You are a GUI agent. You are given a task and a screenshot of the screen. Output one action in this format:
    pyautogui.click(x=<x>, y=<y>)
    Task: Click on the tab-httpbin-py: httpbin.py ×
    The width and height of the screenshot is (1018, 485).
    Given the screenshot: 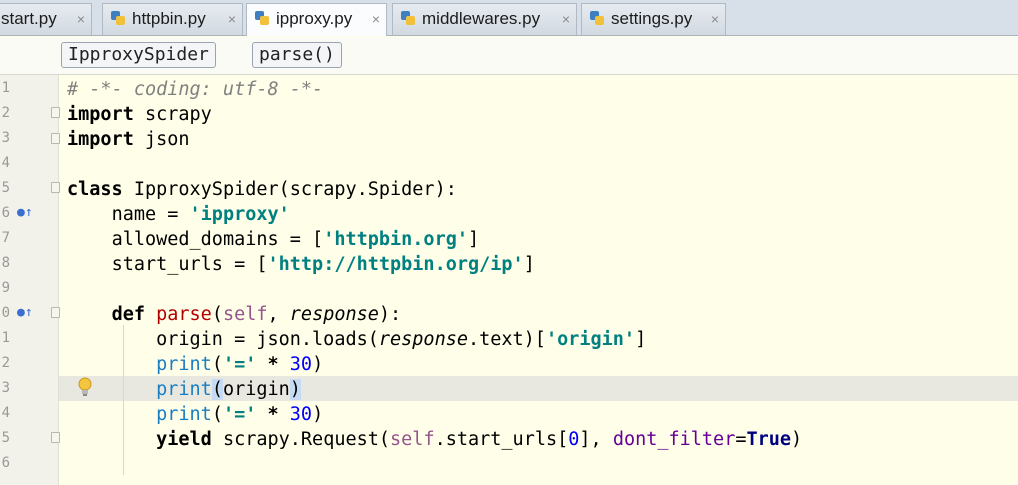 What is the action you would take?
    pyautogui.click(x=172, y=19)
    